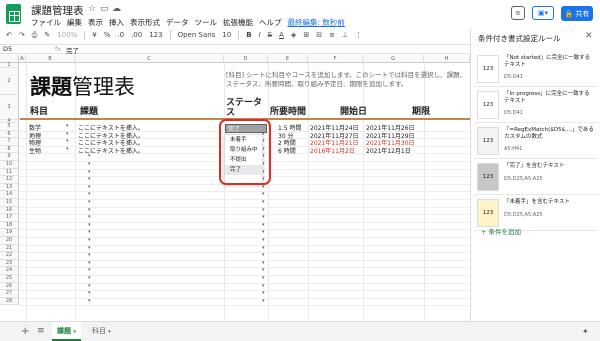 This screenshot has width=600, height=341. What do you see at coordinates (104, 9) in the screenshot?
I see `move-folder-icon: ▭` at bounding box center [104, 9].